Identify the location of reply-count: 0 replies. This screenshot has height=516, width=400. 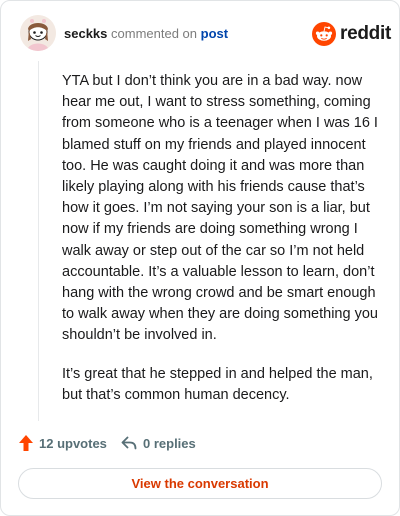
(158, 443).